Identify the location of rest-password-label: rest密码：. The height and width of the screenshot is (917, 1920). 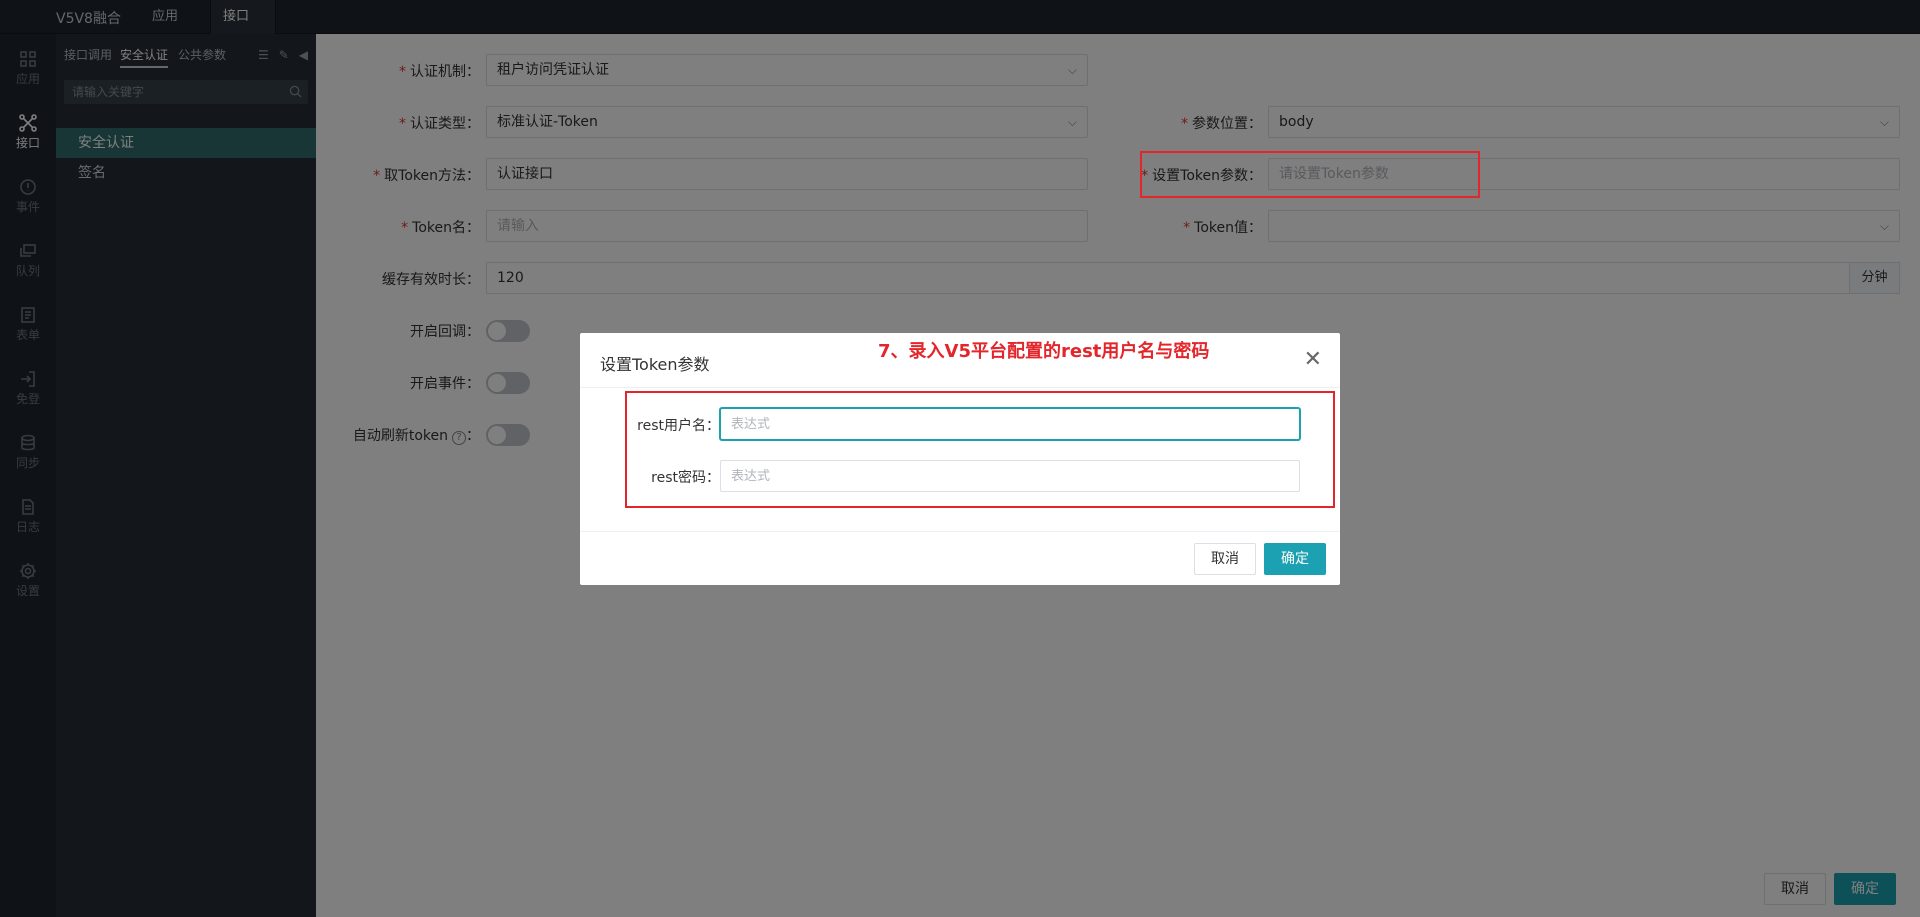
(685, 478).